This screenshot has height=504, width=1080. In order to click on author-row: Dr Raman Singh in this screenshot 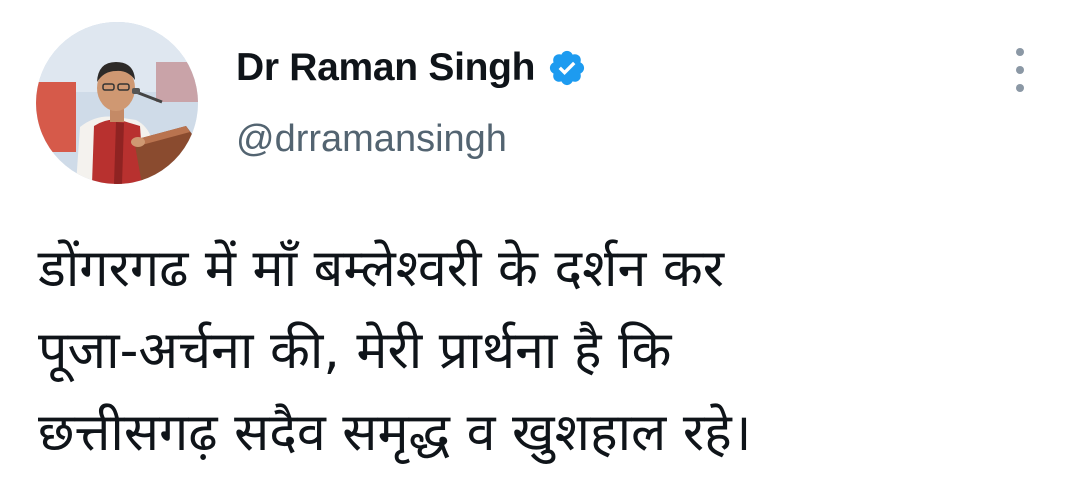, I will do `click(411, 68)`.